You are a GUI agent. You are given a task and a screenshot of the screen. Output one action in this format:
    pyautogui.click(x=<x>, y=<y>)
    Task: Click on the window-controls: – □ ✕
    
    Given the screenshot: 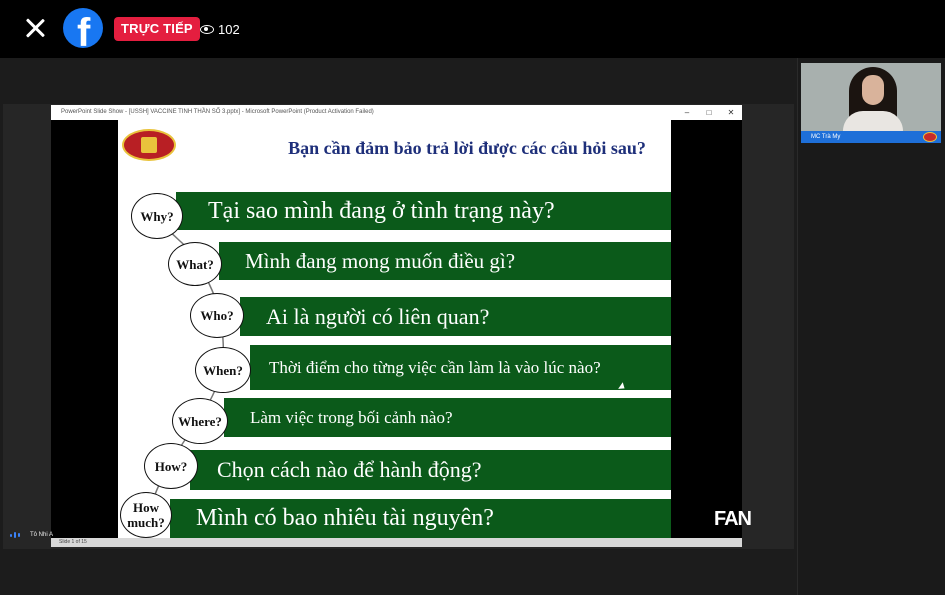 What is the action you would take?
    pyautogui.click(x=709, y=112)
    